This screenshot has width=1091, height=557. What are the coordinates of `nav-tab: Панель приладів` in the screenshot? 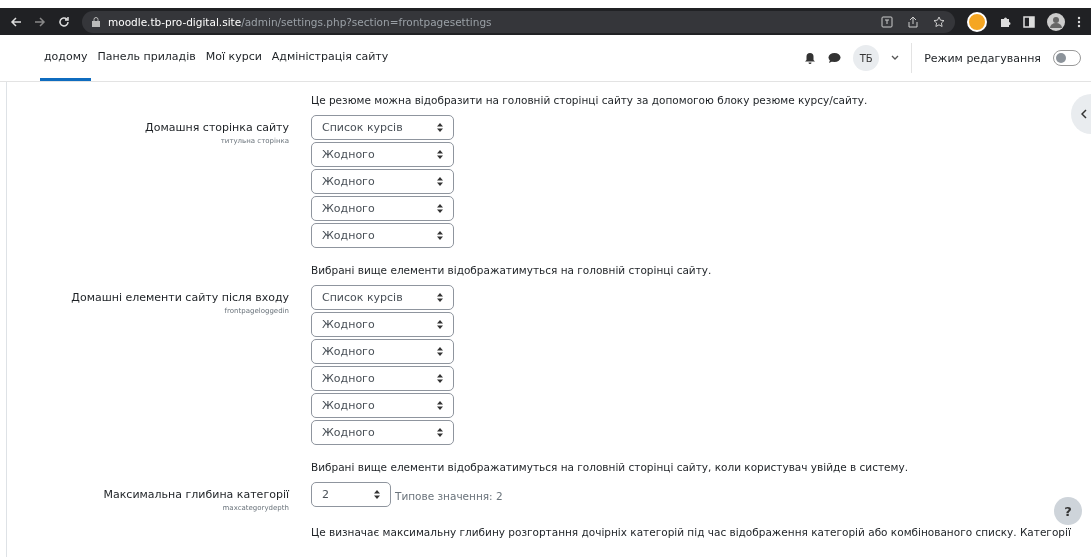 It's located at (146, 58).